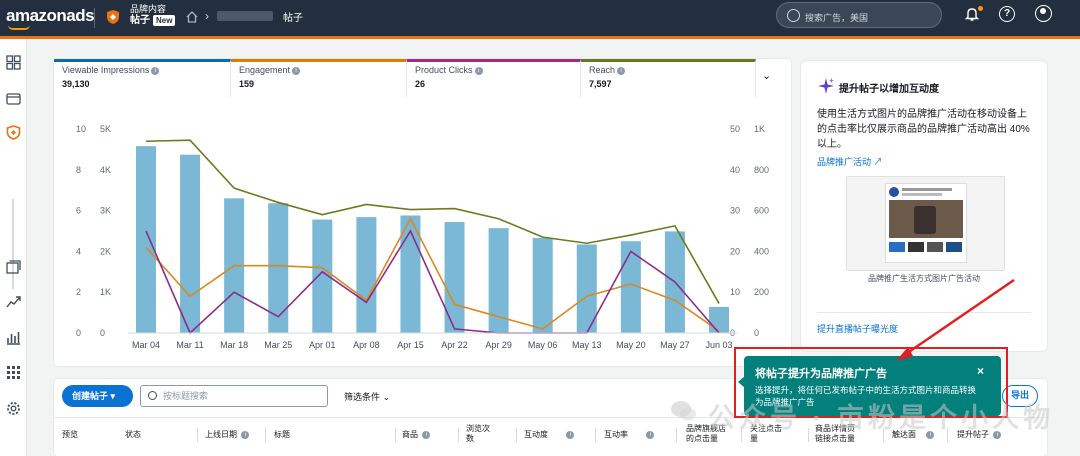  What do you see at coordinates (683, 411) in the screenshot?
I see `wechat-logo` at bounding box center [683, 411].